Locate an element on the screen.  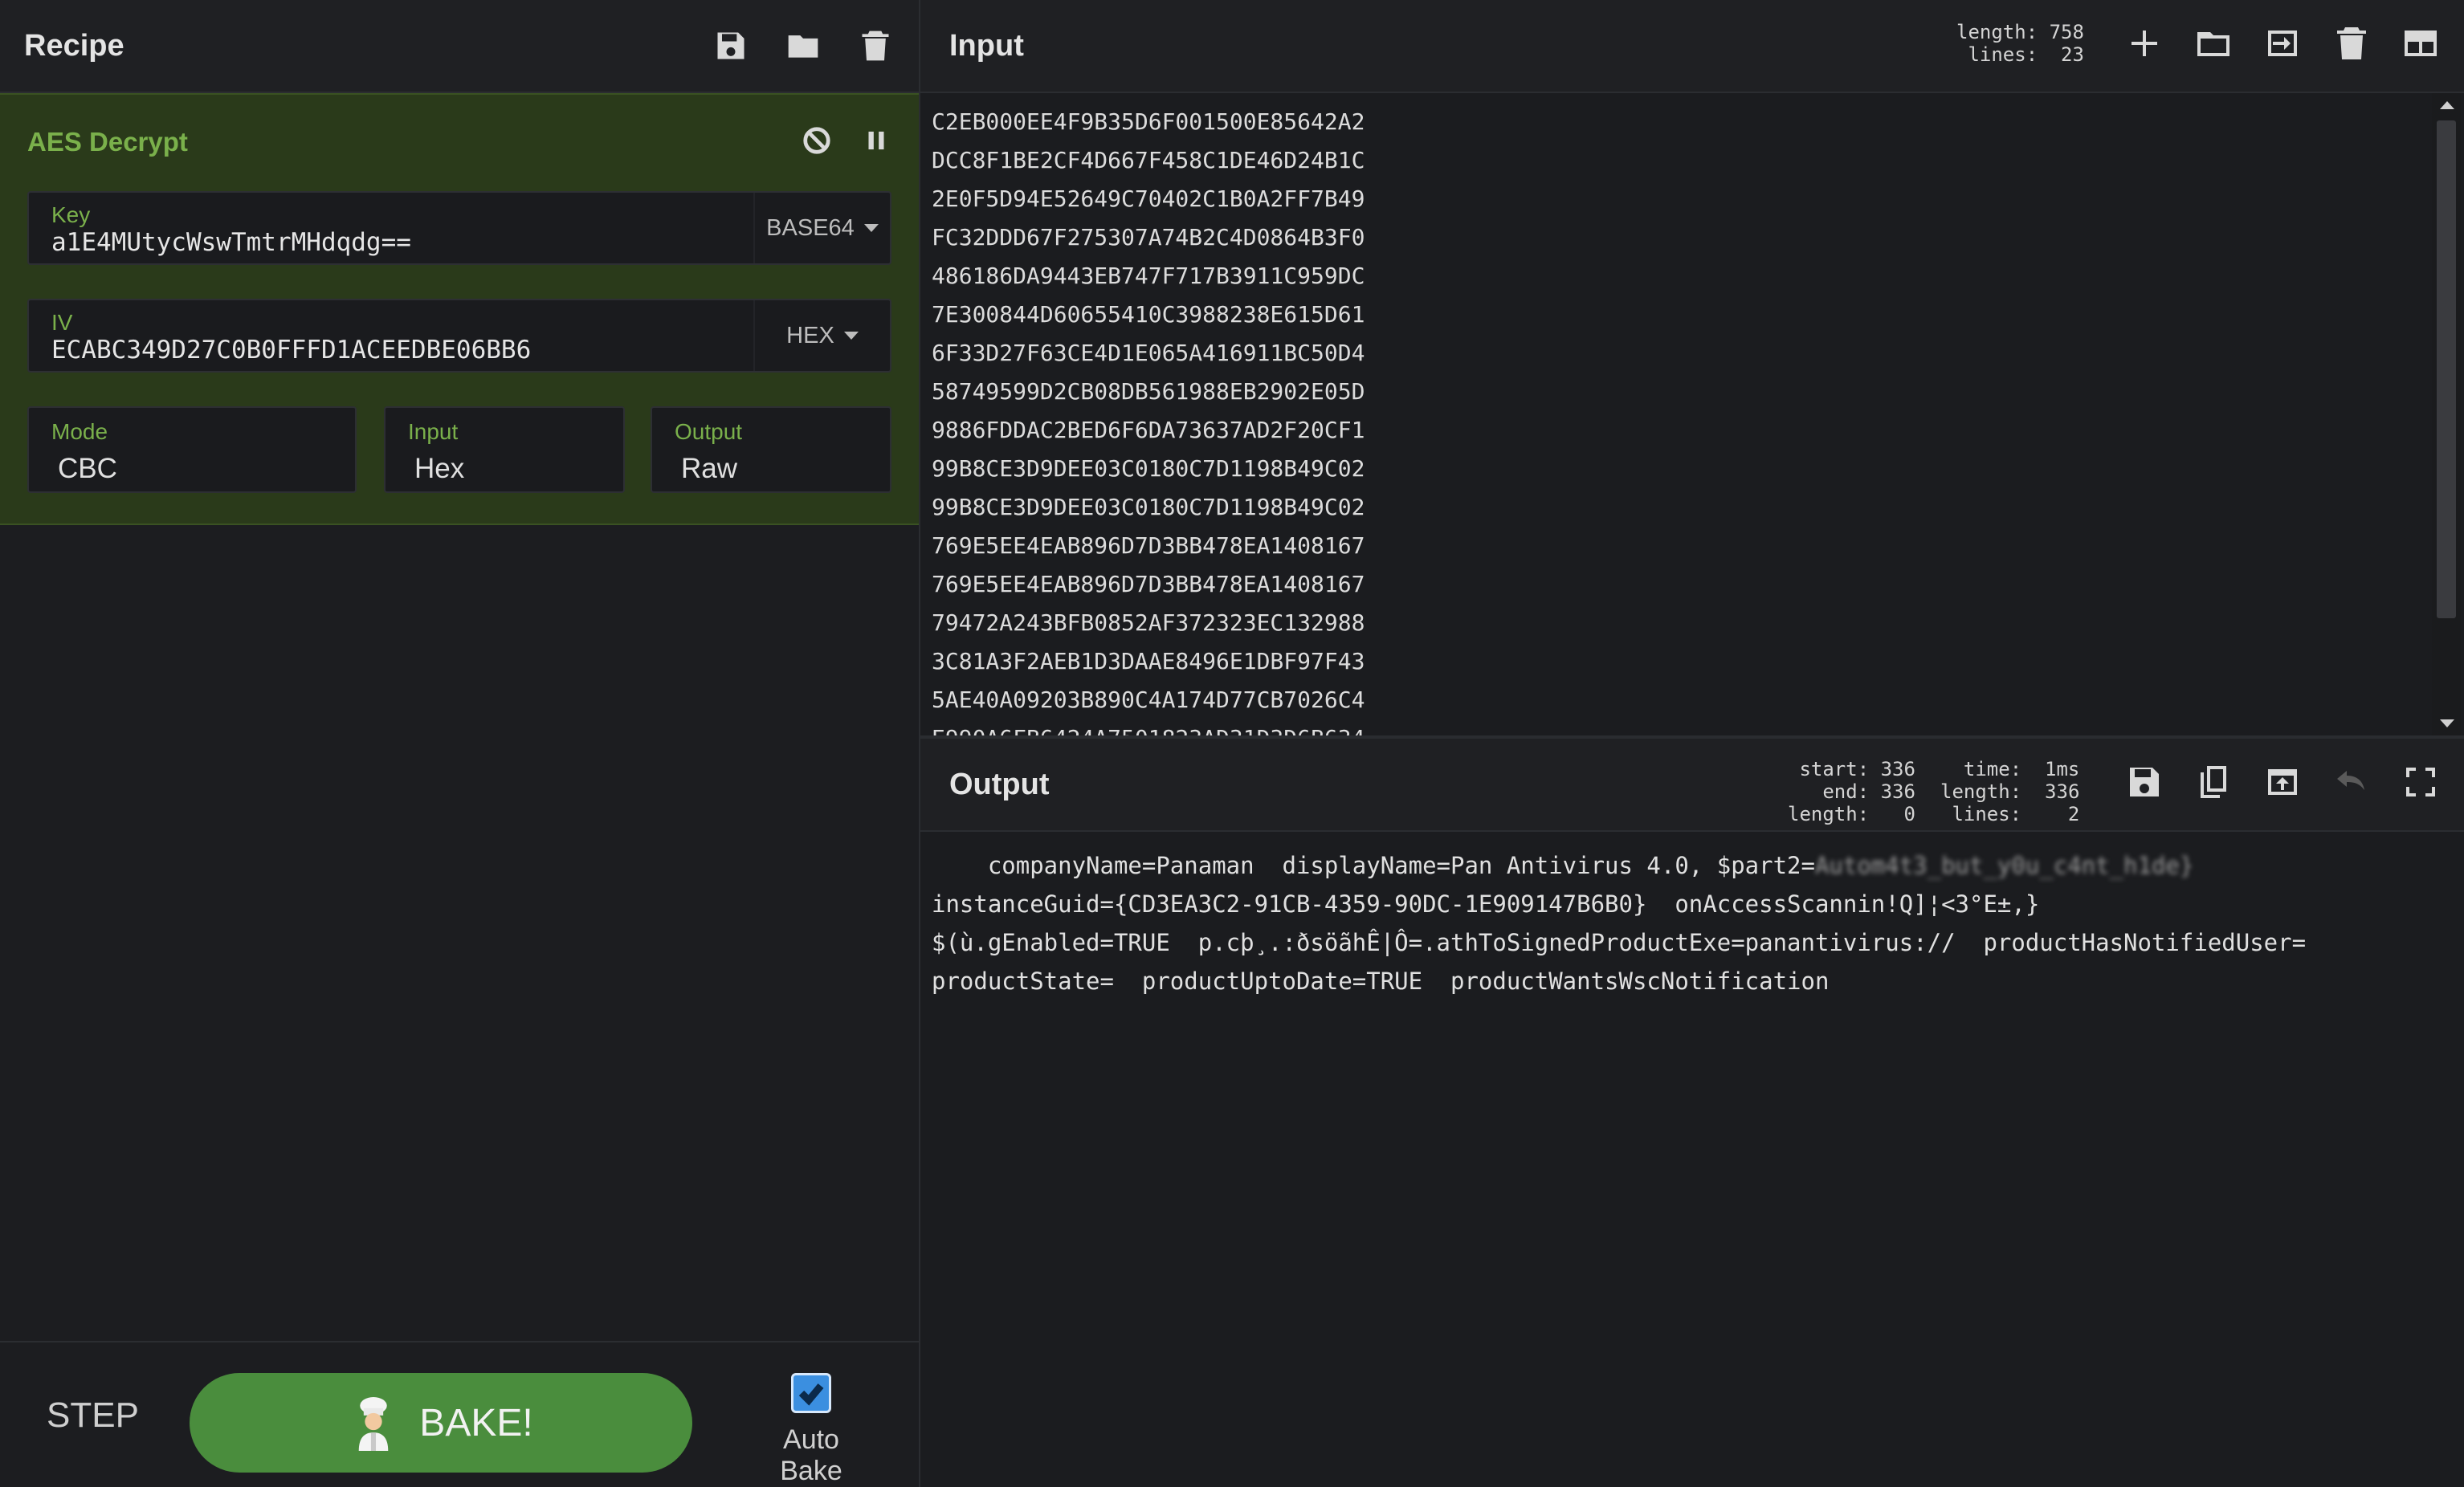
input-line: E990A6FB6424A7501823AD31D3D6B634 is located at coordinates (1148, 727).